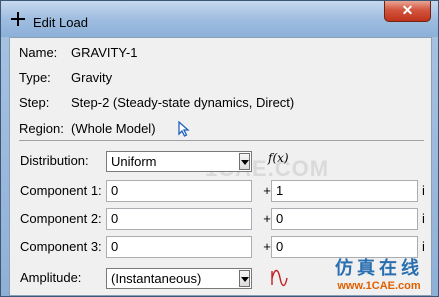  I want to click on brand-url-text: www.1CAE.com, so click(379, 286).